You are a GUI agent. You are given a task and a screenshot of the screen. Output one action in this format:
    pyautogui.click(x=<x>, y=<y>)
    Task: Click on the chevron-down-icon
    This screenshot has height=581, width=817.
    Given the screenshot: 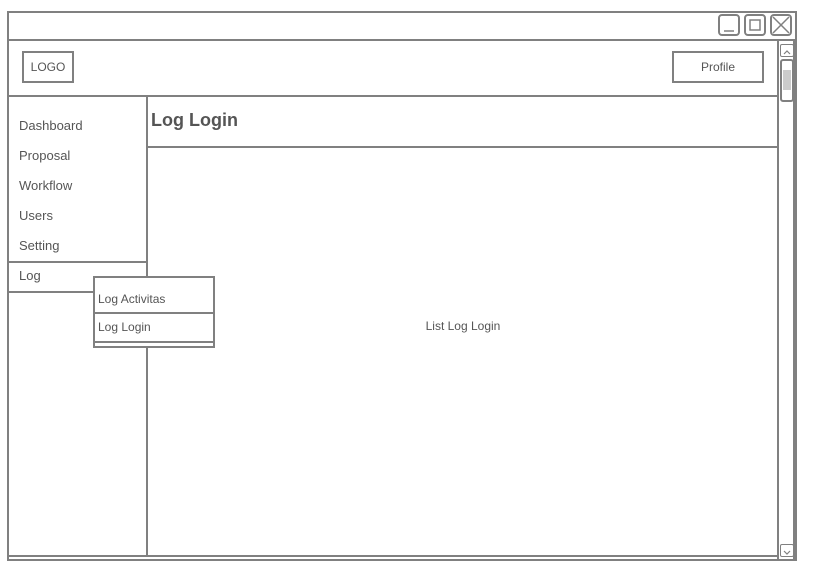 What is the action you would take?
    pyautogui.click(x=787, y=552)
    